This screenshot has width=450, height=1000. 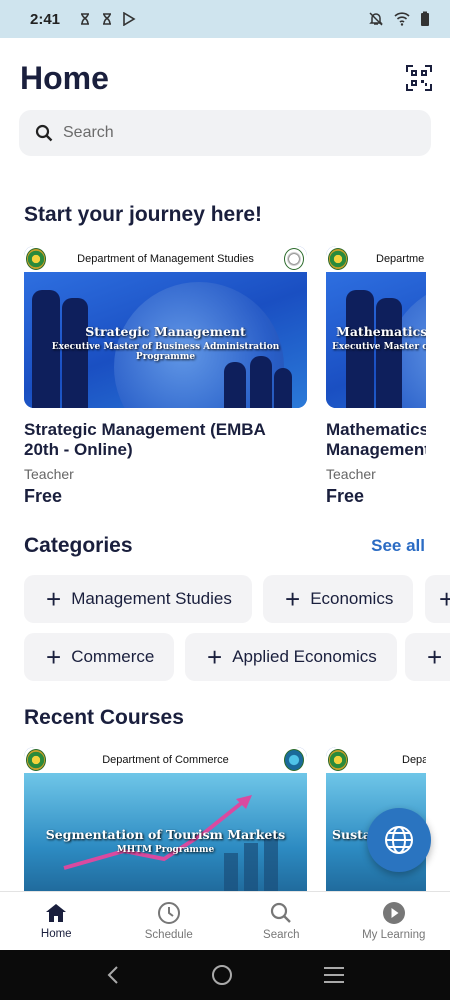 I want to click on thumb-image: Mathematics & Executive Master of, so click(x=376, y=340).